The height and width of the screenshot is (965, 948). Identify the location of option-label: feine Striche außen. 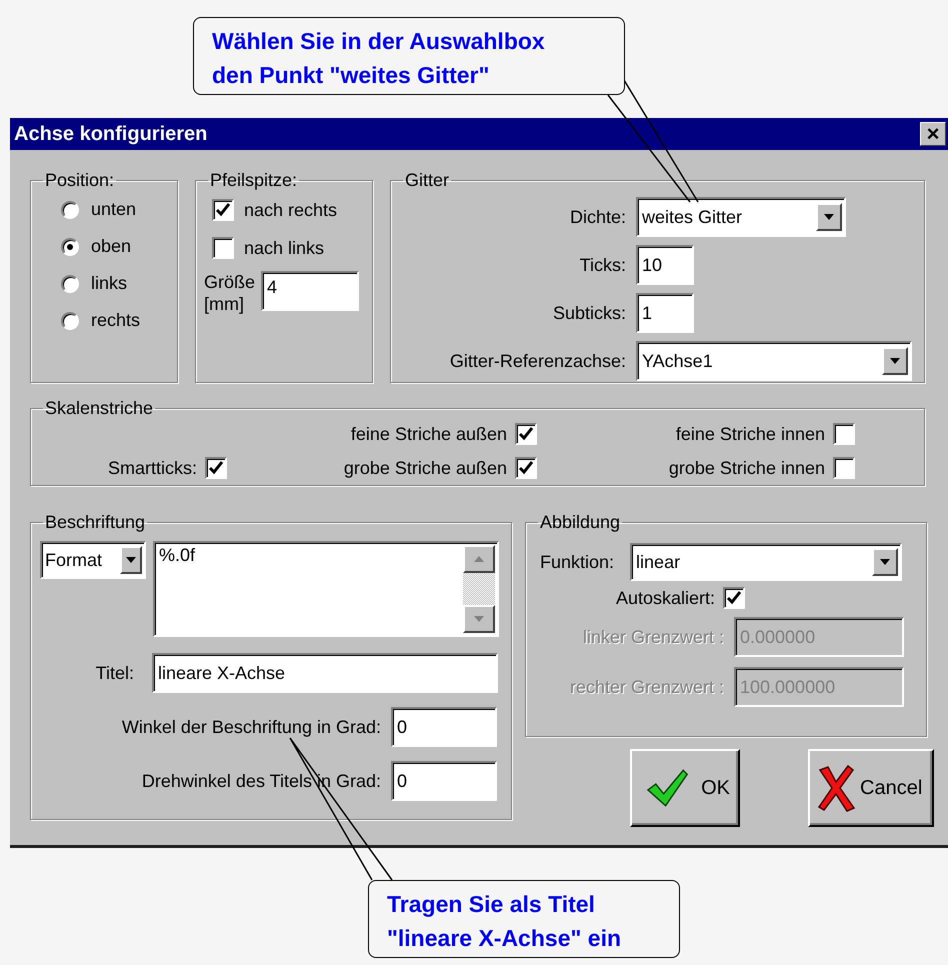
(429, 434).